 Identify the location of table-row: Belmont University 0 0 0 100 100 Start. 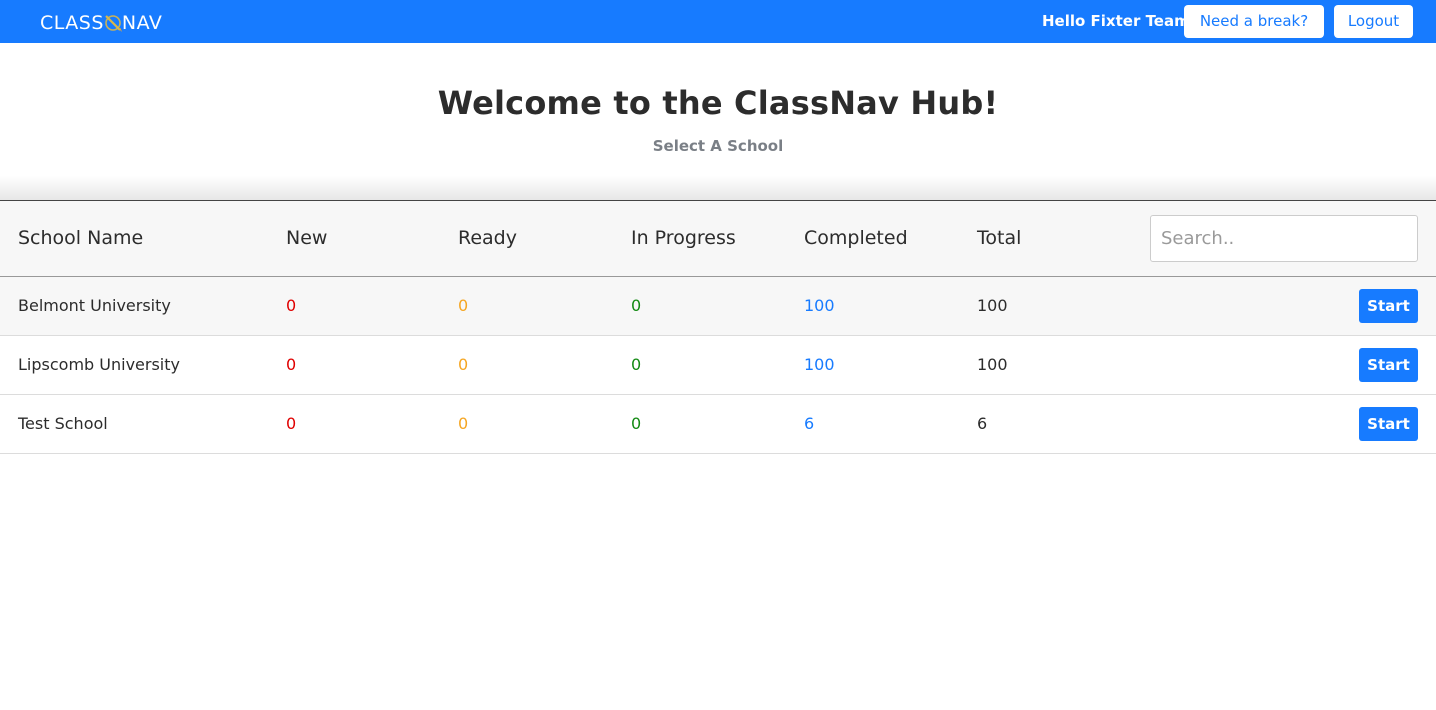
(718, 306).